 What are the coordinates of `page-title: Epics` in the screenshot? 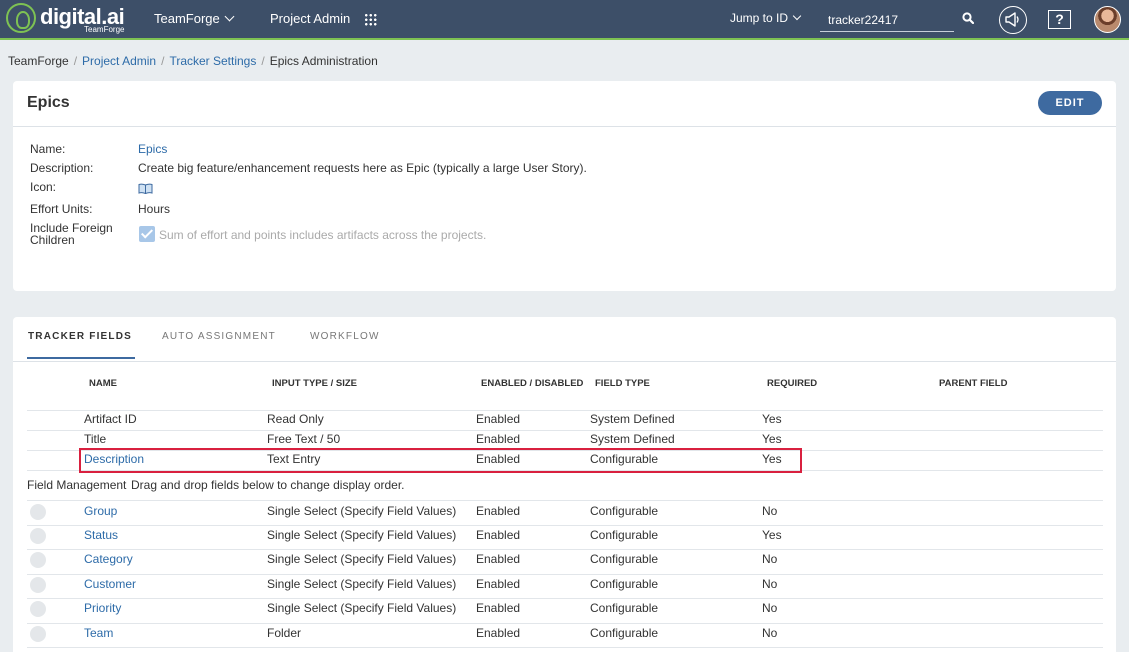 It's located at (48, 102).